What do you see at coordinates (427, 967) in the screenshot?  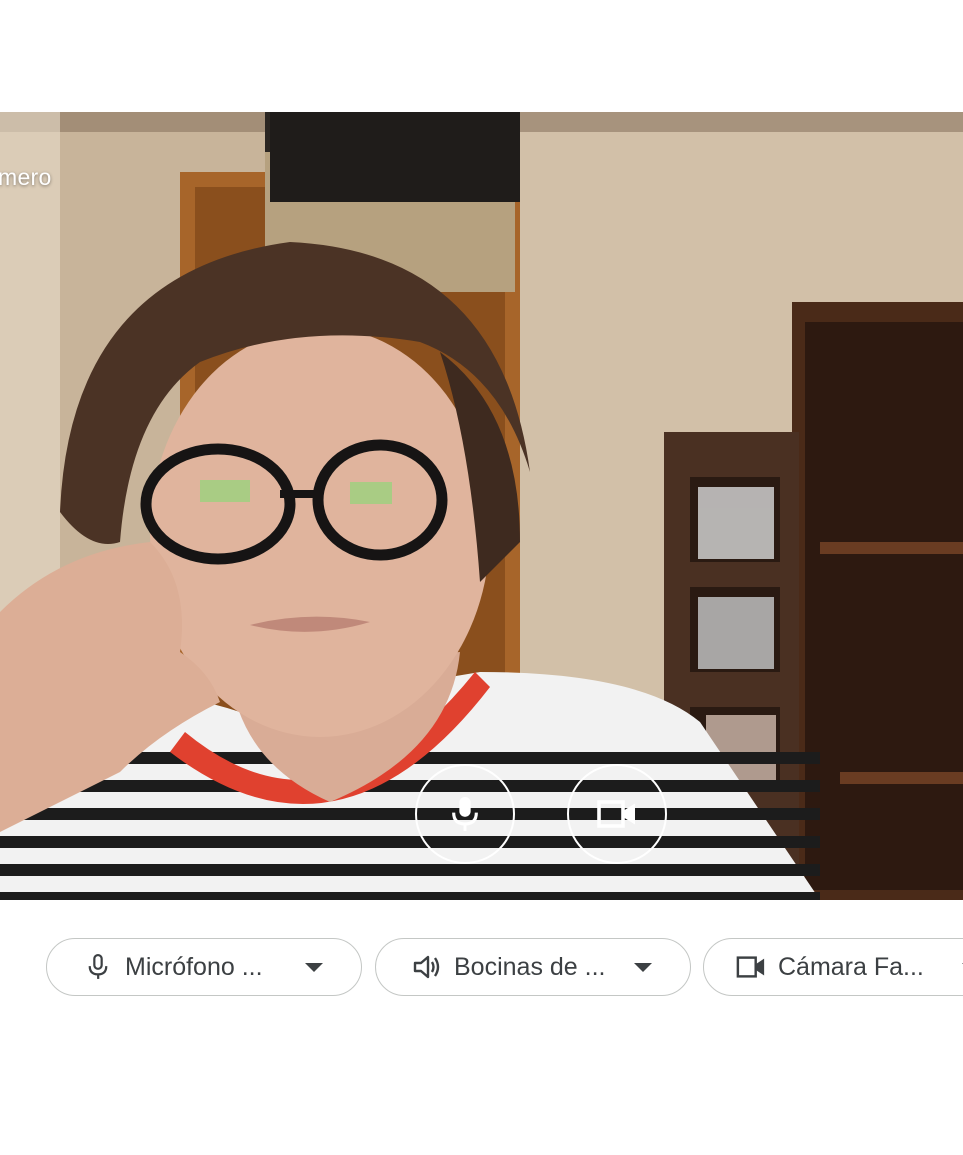 I see `speaker-icon` at bounding box center [427, 967].